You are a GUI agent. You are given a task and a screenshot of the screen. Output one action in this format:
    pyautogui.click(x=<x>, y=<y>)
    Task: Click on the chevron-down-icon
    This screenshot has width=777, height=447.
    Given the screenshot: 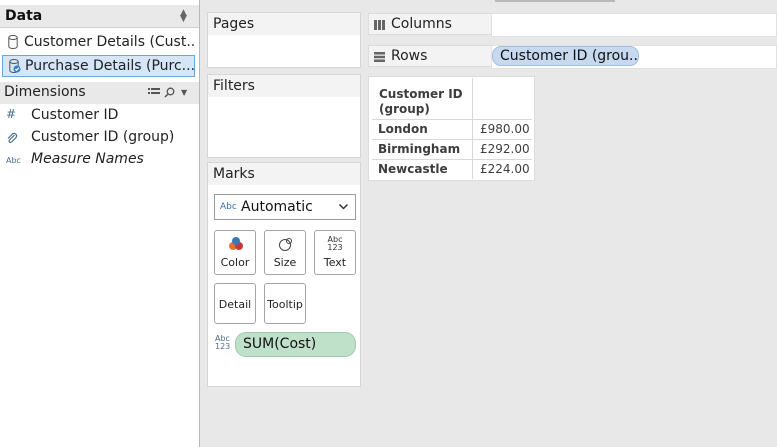 What is the action you would take?
    pyautogui.click(x=343, y=206)
    